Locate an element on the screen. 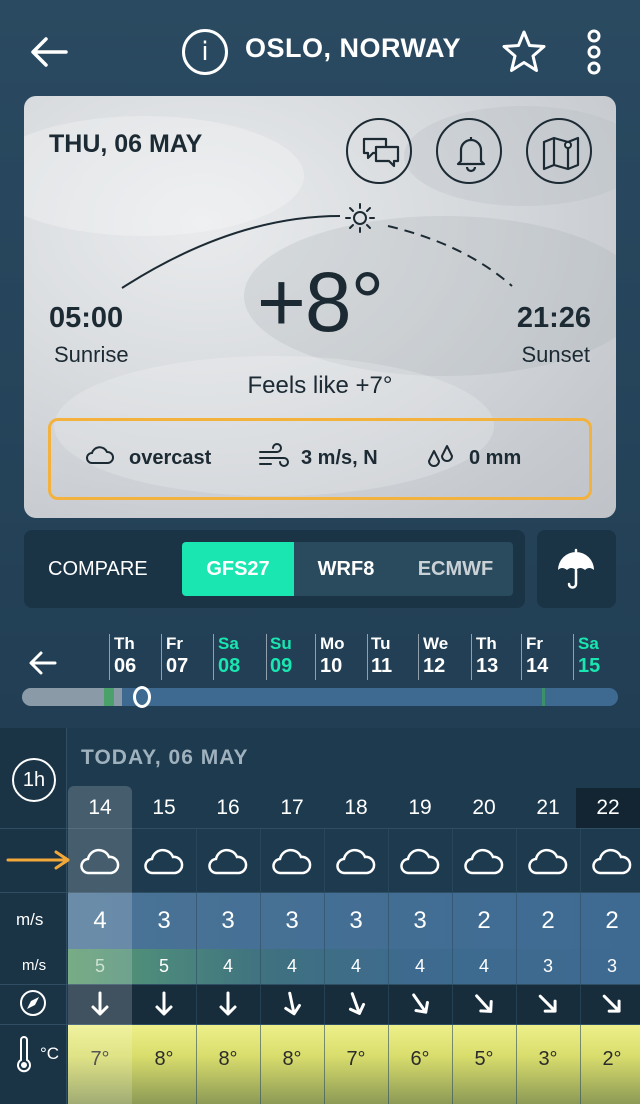  day-name: Mo is located at coordinates (332, 643).